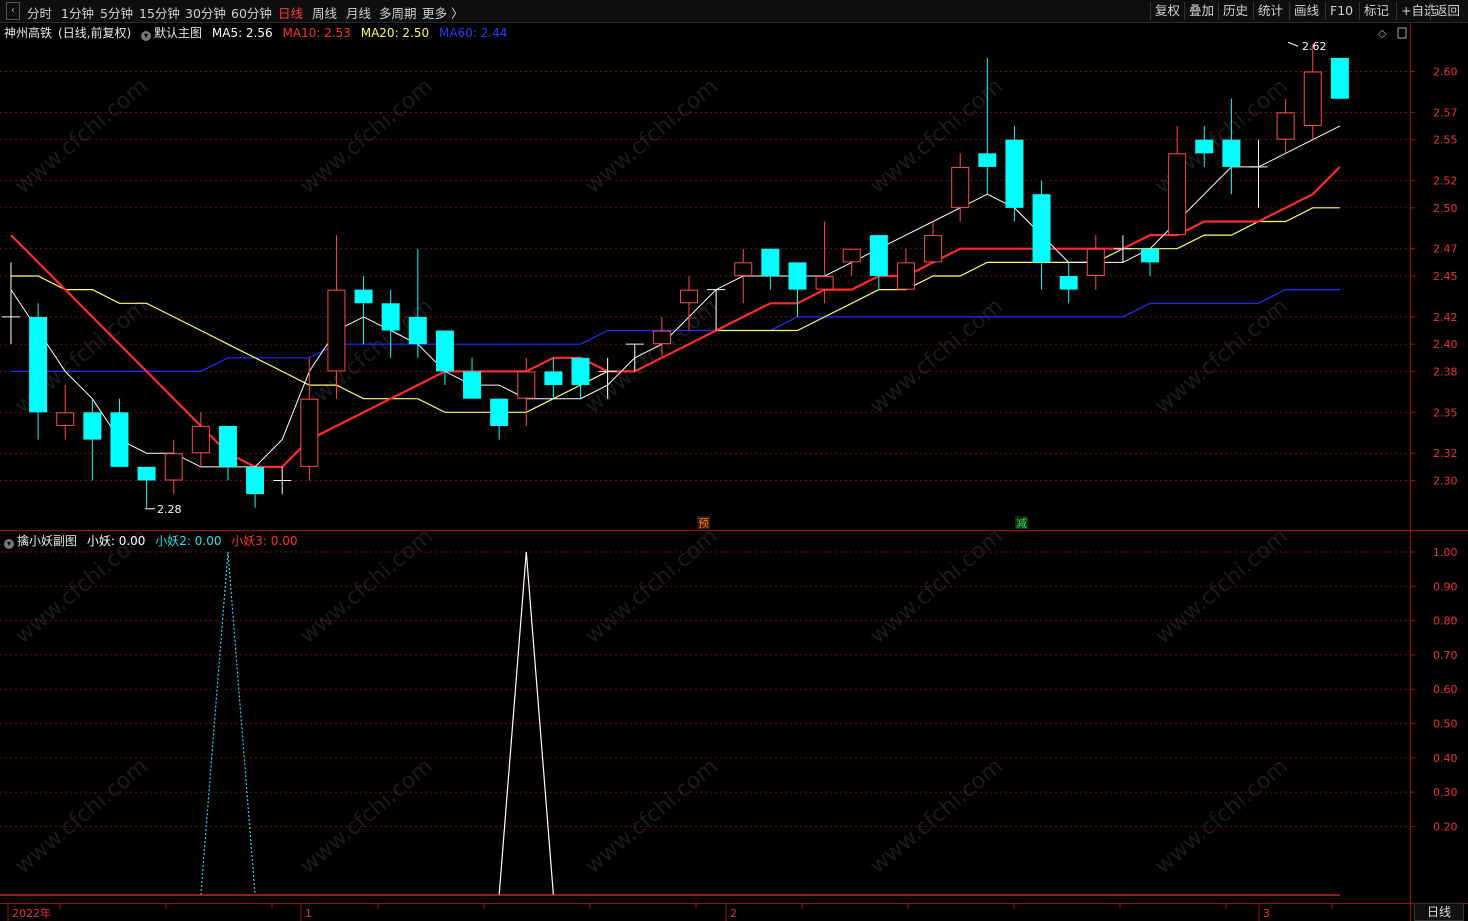 The width and height of the screenshot is (1468, 921). I want to click on date-label: 3, so click(1266, 913).